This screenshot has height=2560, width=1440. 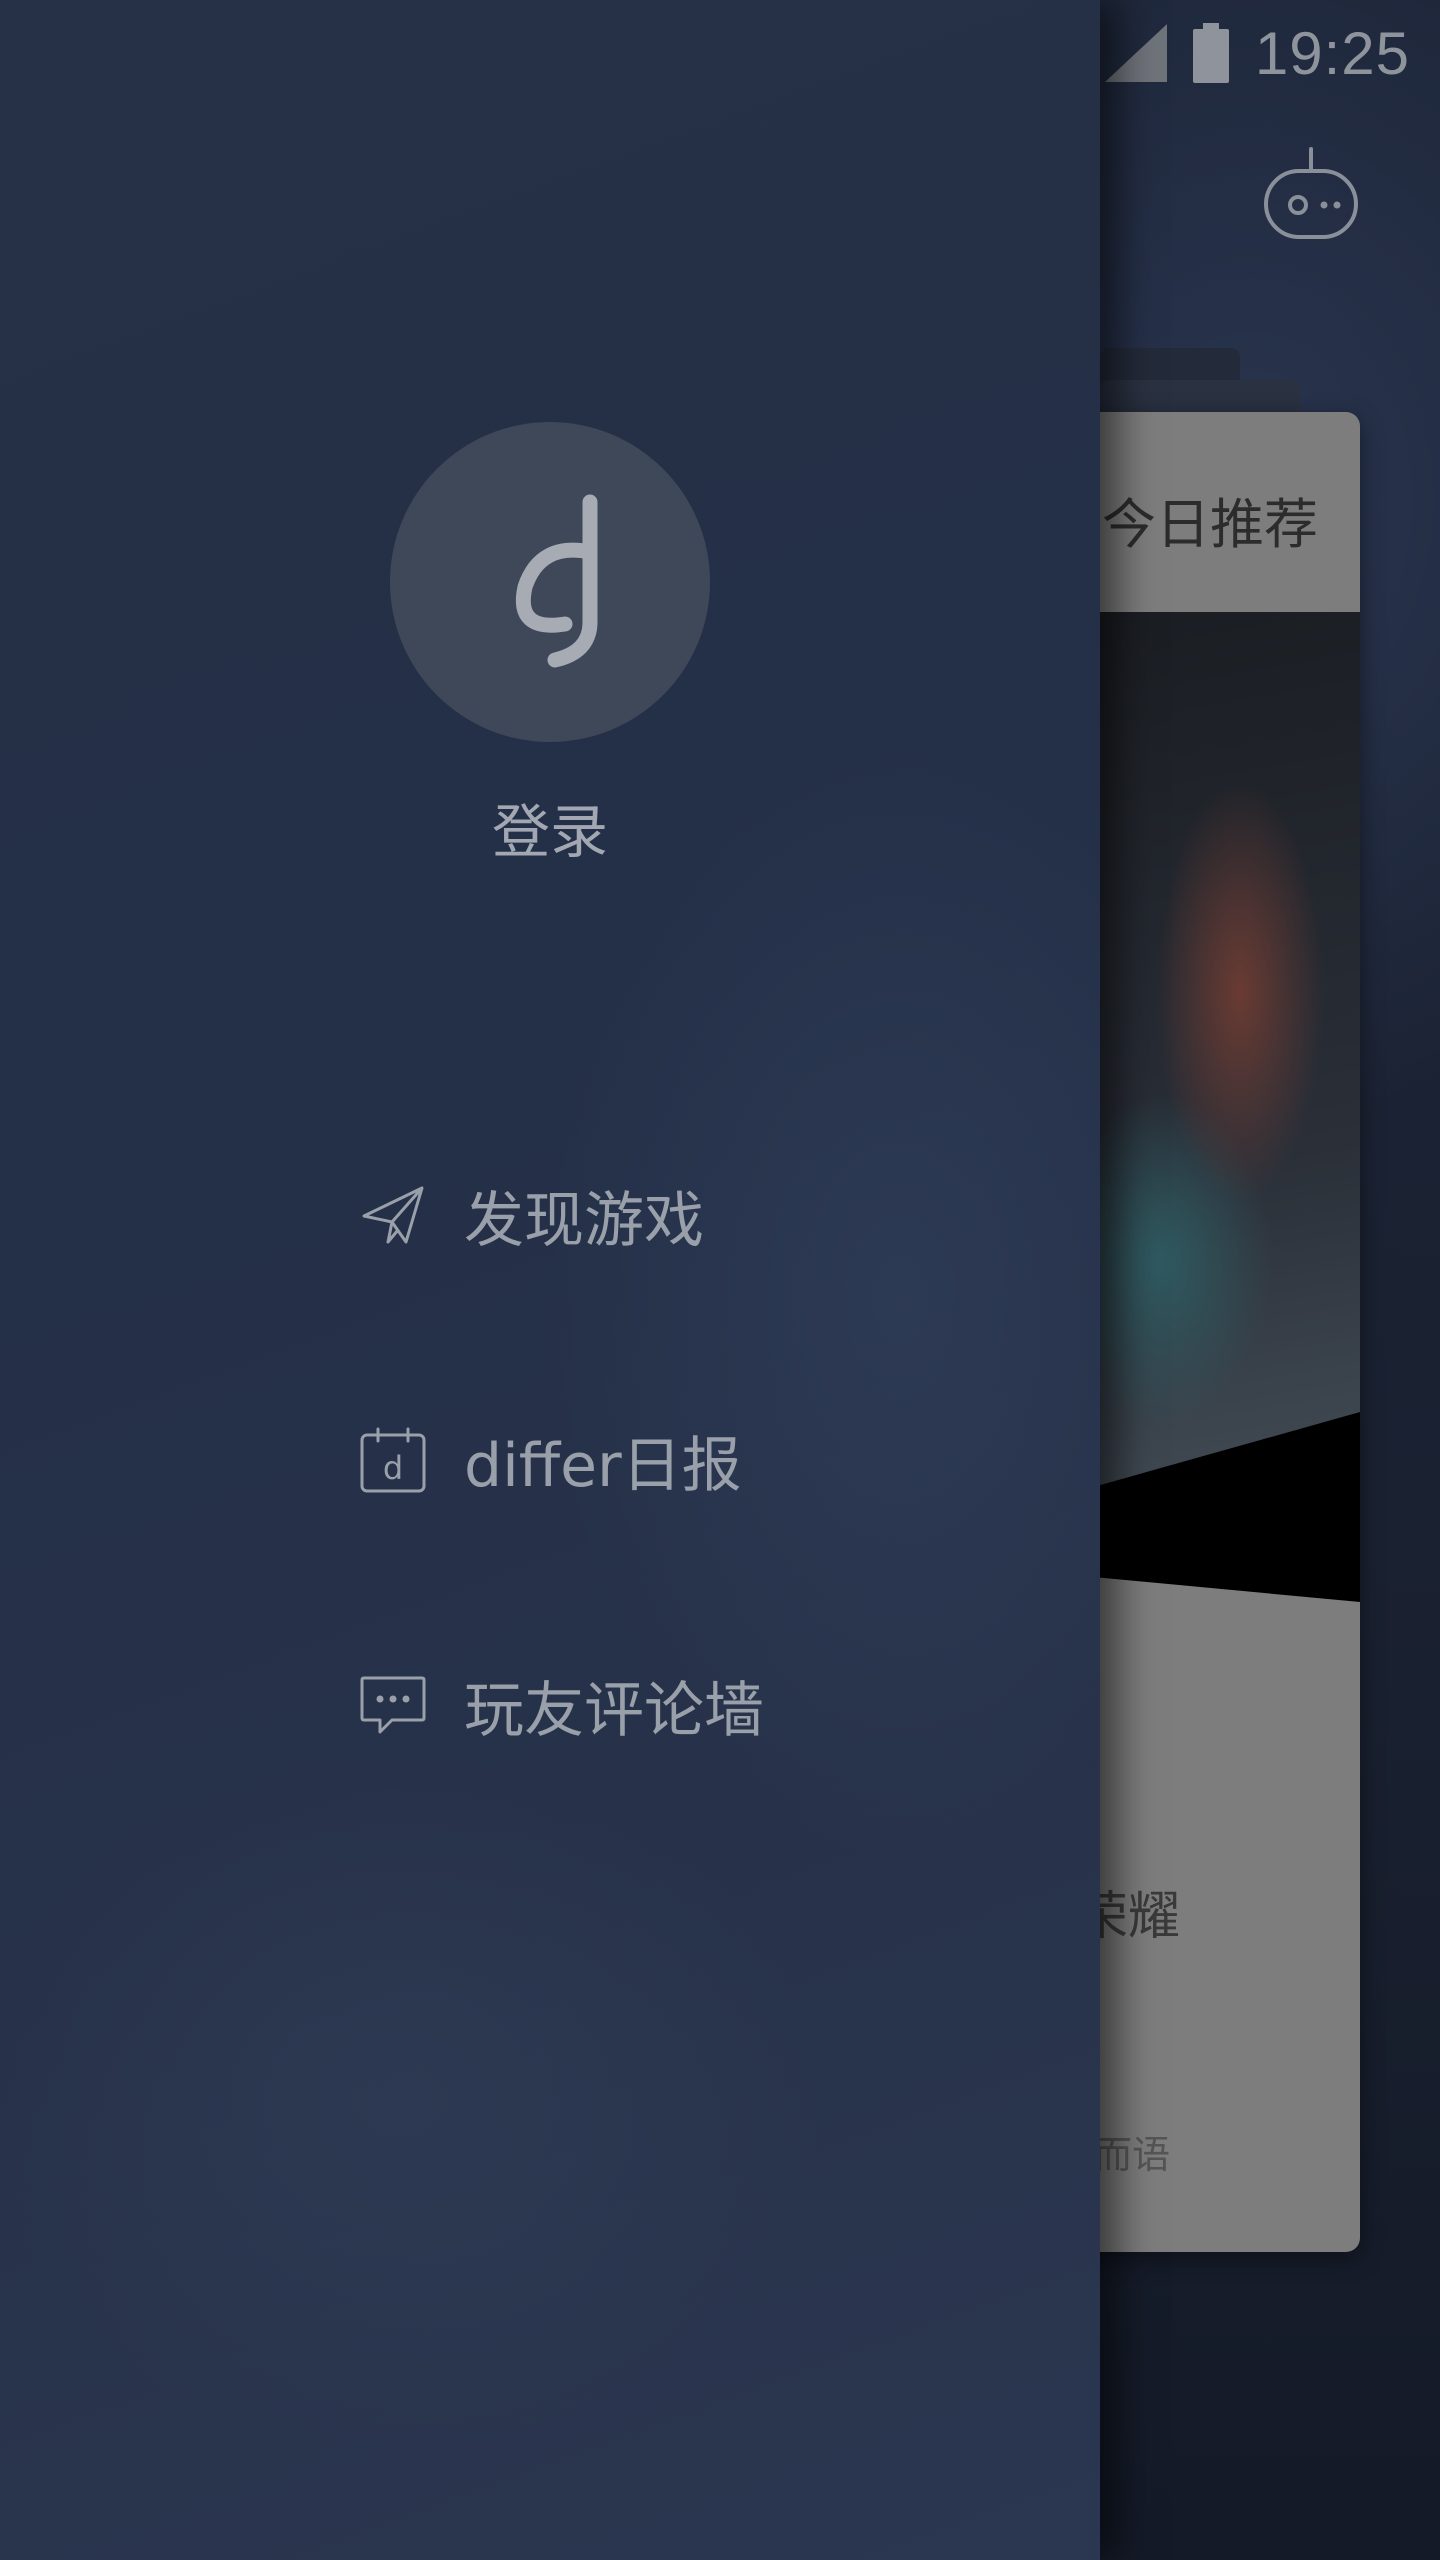 I want to click on menu-label-differ-daily: differ日报, so click(x=603, y=1465).